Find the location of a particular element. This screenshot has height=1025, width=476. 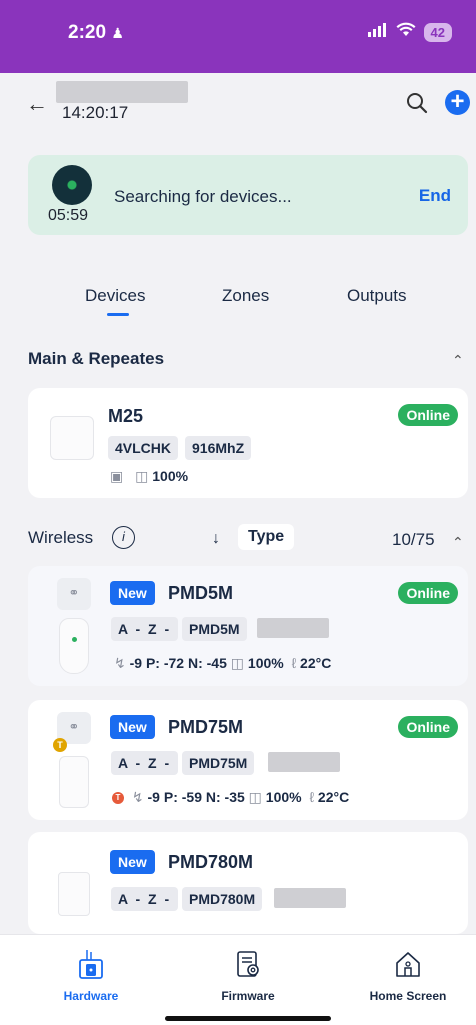

status-time: 2:20 ♟ is located at coordinates (96, 33).